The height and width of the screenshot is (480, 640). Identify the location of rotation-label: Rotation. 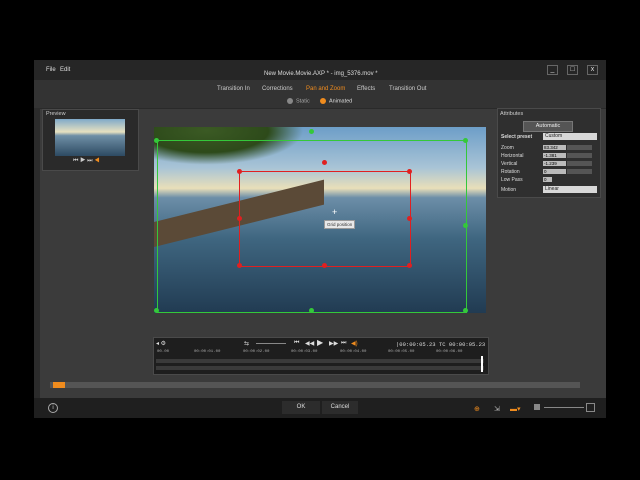
(510, 172).